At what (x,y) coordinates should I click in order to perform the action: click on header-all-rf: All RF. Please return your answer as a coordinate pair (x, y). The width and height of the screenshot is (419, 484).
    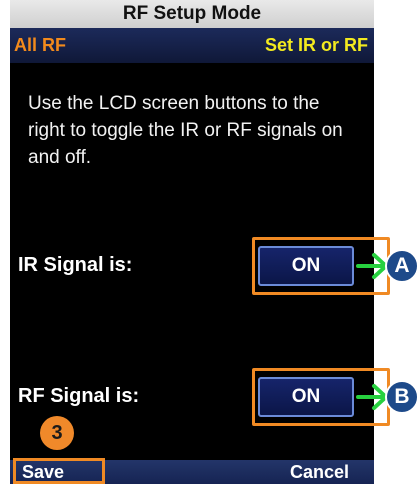
    Looking at the image, I should click on (40, 45).